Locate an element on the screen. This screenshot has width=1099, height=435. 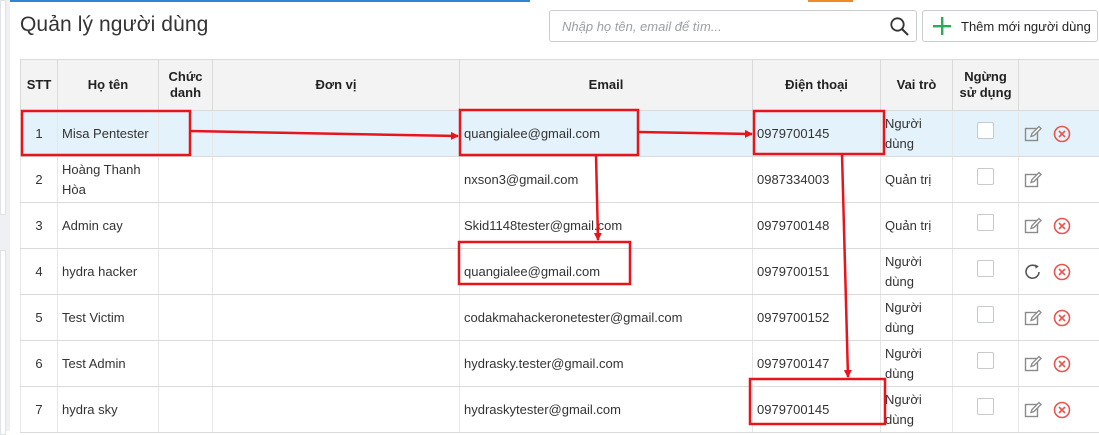
header-role: Vai trò is located at coordinates (917, 85).